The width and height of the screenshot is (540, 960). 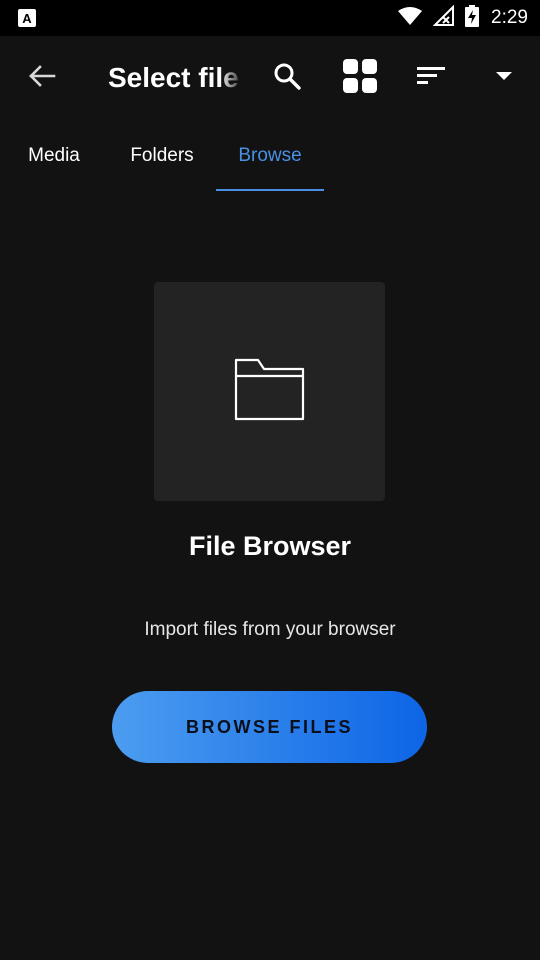 I want to click on tab-browse: Browse, so click(x=270, y=156).